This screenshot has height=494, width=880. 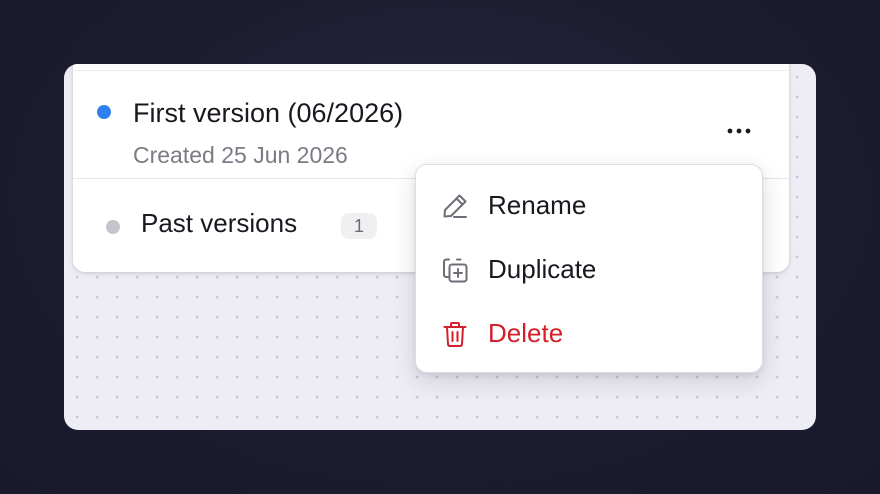 I want to click on trash-icon, so click(x=455, y=334).